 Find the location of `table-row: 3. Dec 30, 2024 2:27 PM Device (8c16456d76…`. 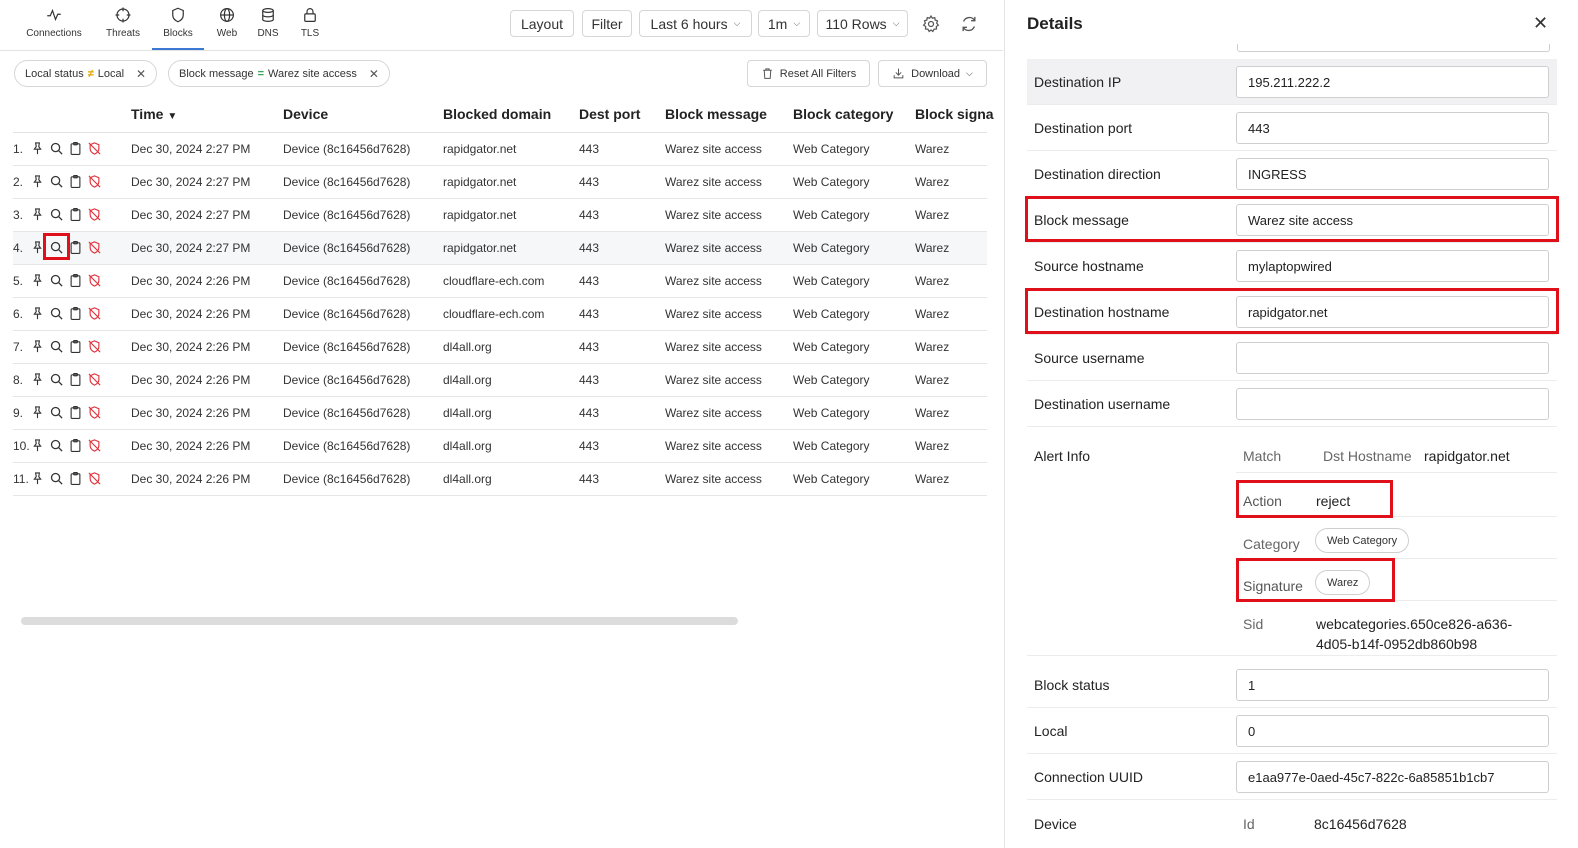

table-row: 3. Dec 30, 2024 2:27 PM Device (8c16456d76… is located at coordinates (500, 215).